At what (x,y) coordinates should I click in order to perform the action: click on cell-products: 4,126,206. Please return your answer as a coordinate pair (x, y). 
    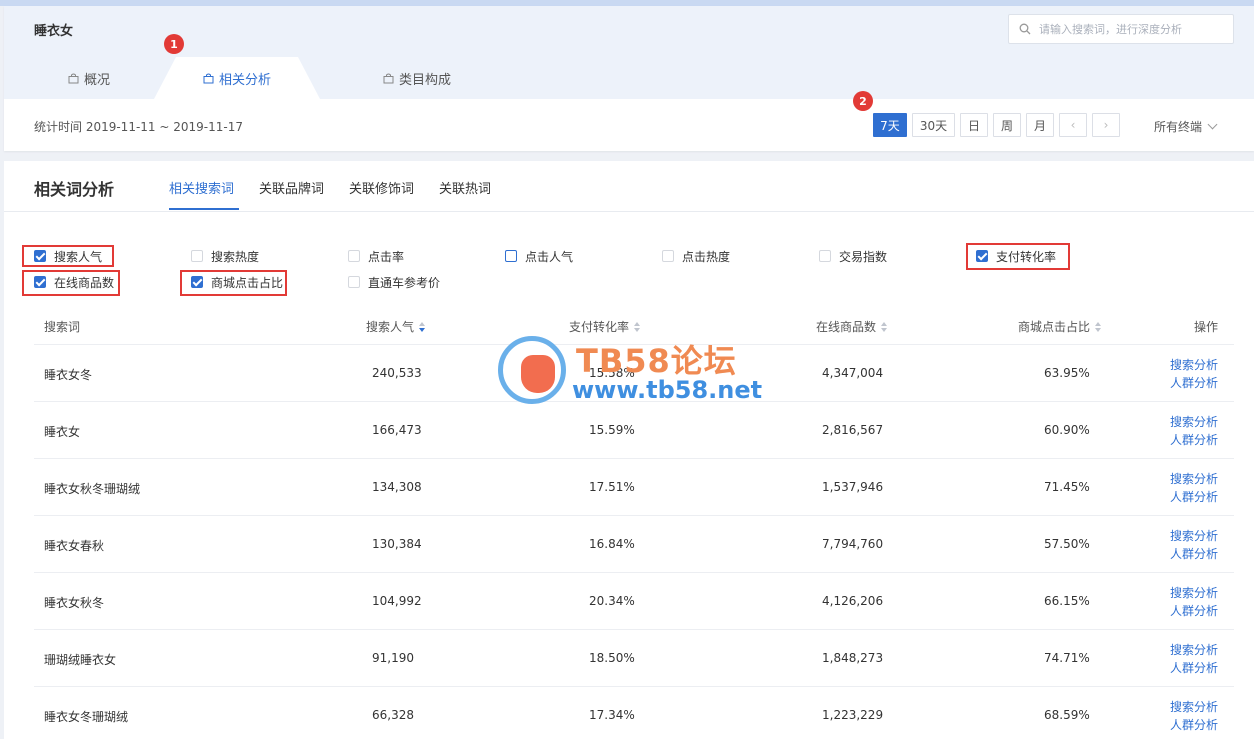
    Looking at the image, I should click on (853, 601).